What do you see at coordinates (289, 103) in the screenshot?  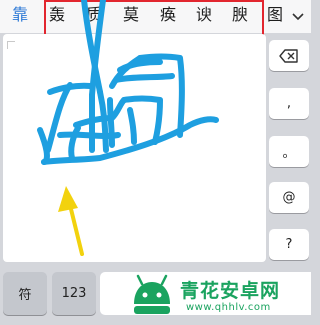 I see `comma-key: ,` at bounding box center [289, 103].